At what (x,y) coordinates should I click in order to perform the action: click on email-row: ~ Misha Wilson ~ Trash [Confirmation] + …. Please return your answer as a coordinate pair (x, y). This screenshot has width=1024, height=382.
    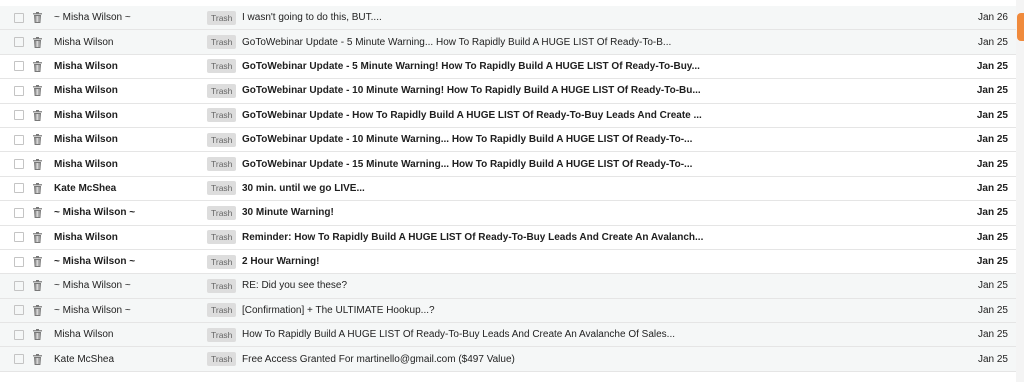
    Looking at the image, I should click on (508, 311).